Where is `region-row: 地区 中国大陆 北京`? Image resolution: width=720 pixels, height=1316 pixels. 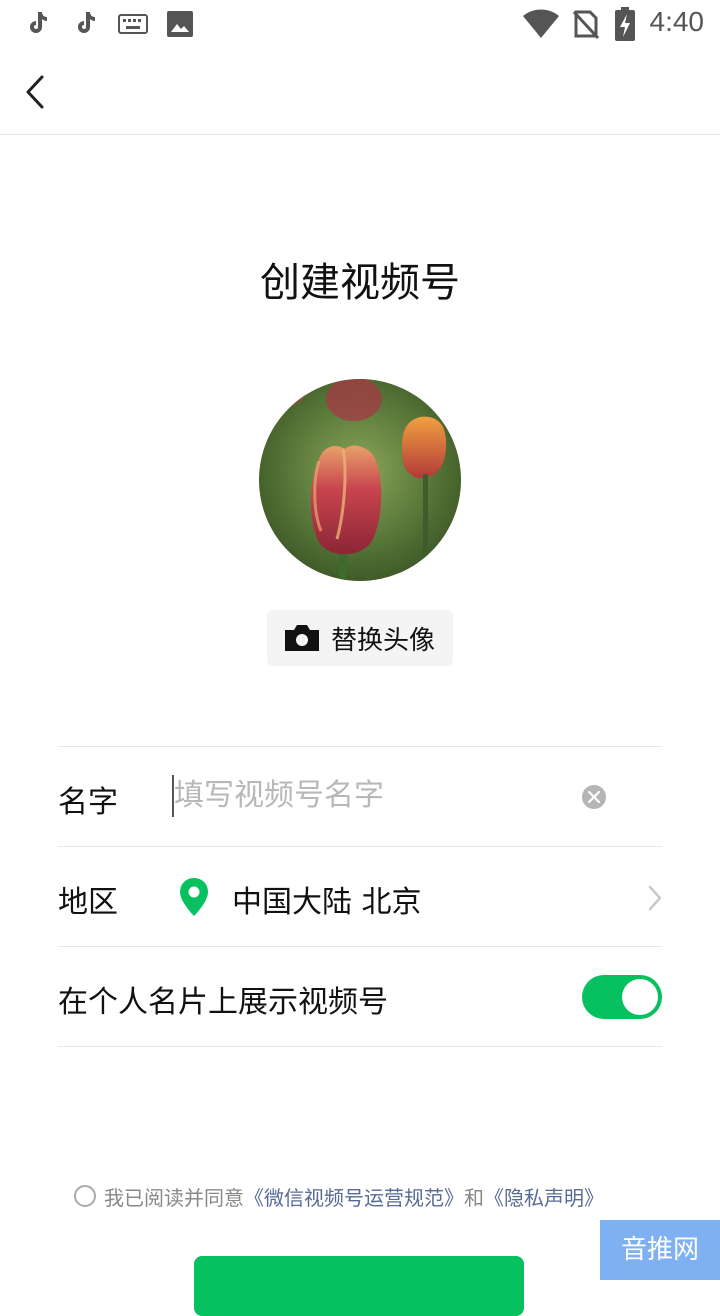
region-row: 地区 中国大陆 北京 is located at coordinates (360, 896).